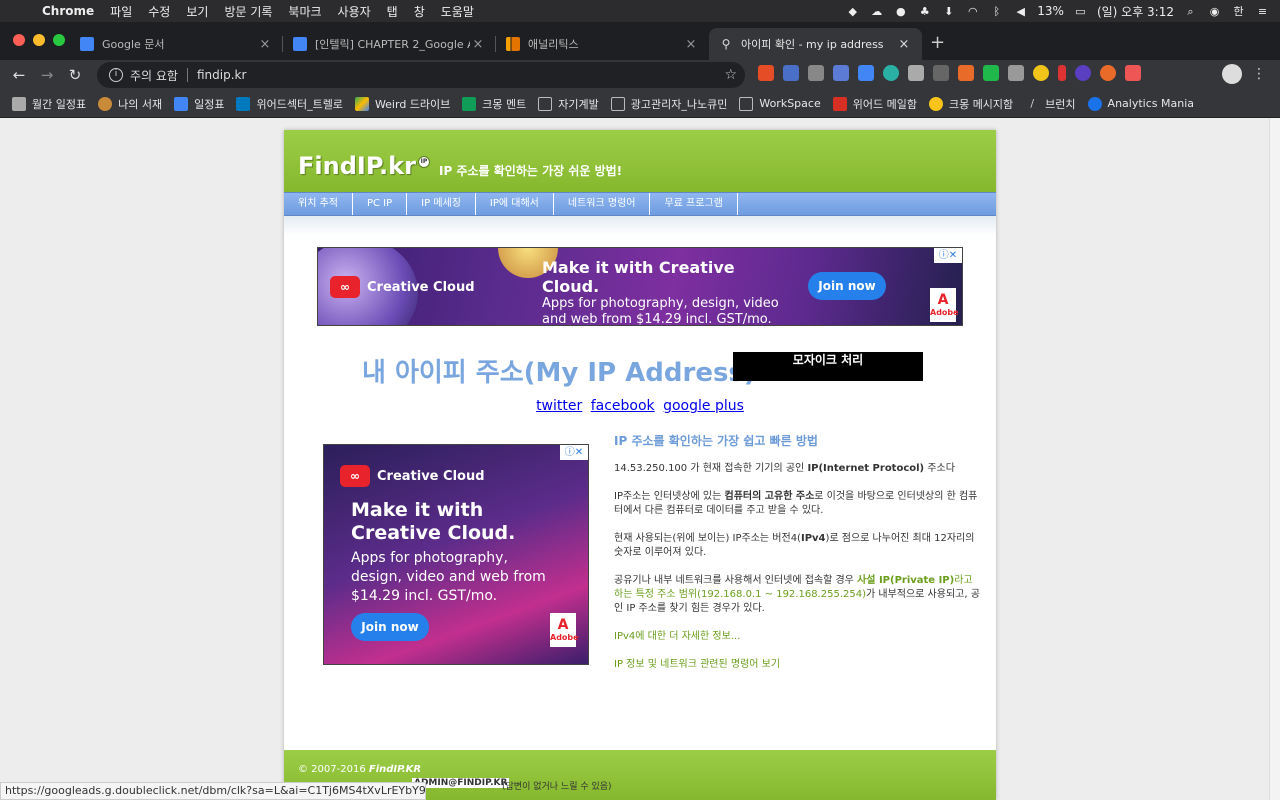 The image size is (1280, 800). I want to click on browser-toolbar: ← → ↻ i 주의 요함 findip.kr ☆ ⋮, so click(640, 75).